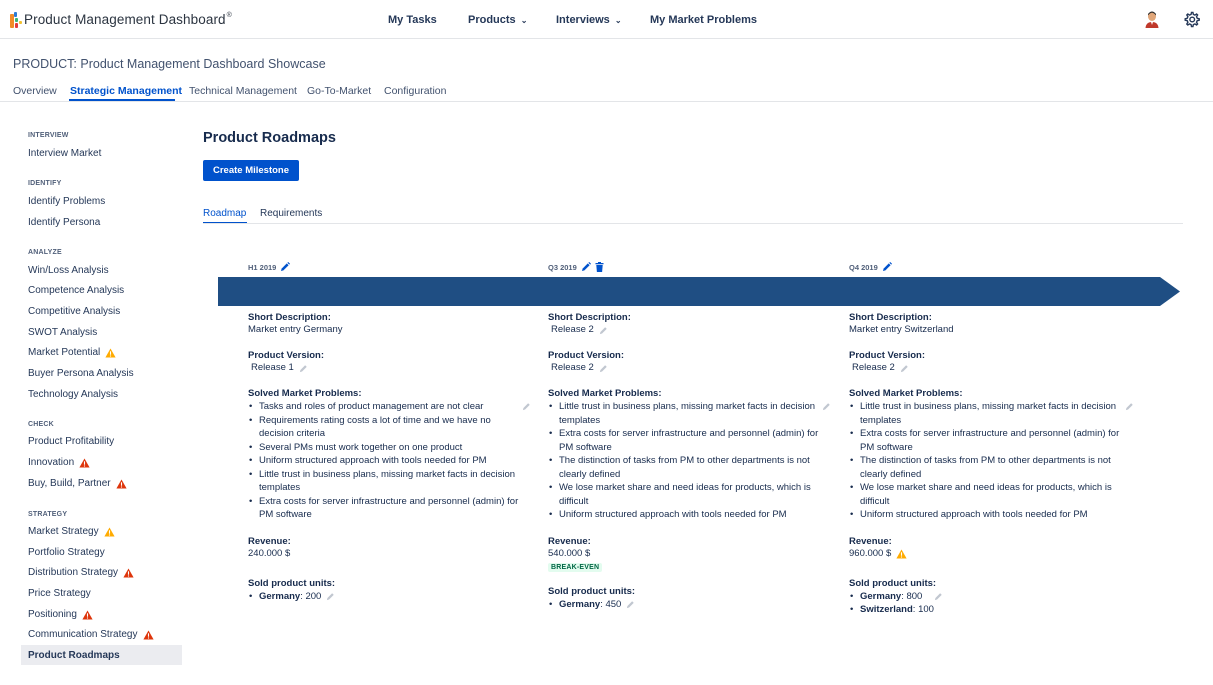 The width and height of the screenshot is (1213, 685). I want to click on short-description-value: Market entry Switzerland, so click(901, 329).